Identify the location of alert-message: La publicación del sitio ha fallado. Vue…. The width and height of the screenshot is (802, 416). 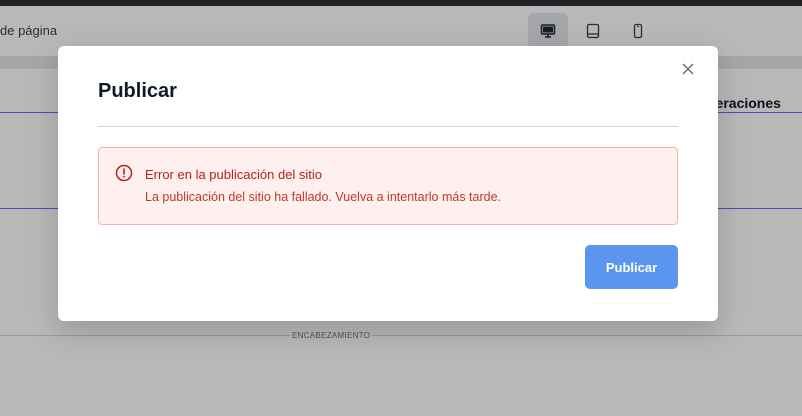
(323, 197).